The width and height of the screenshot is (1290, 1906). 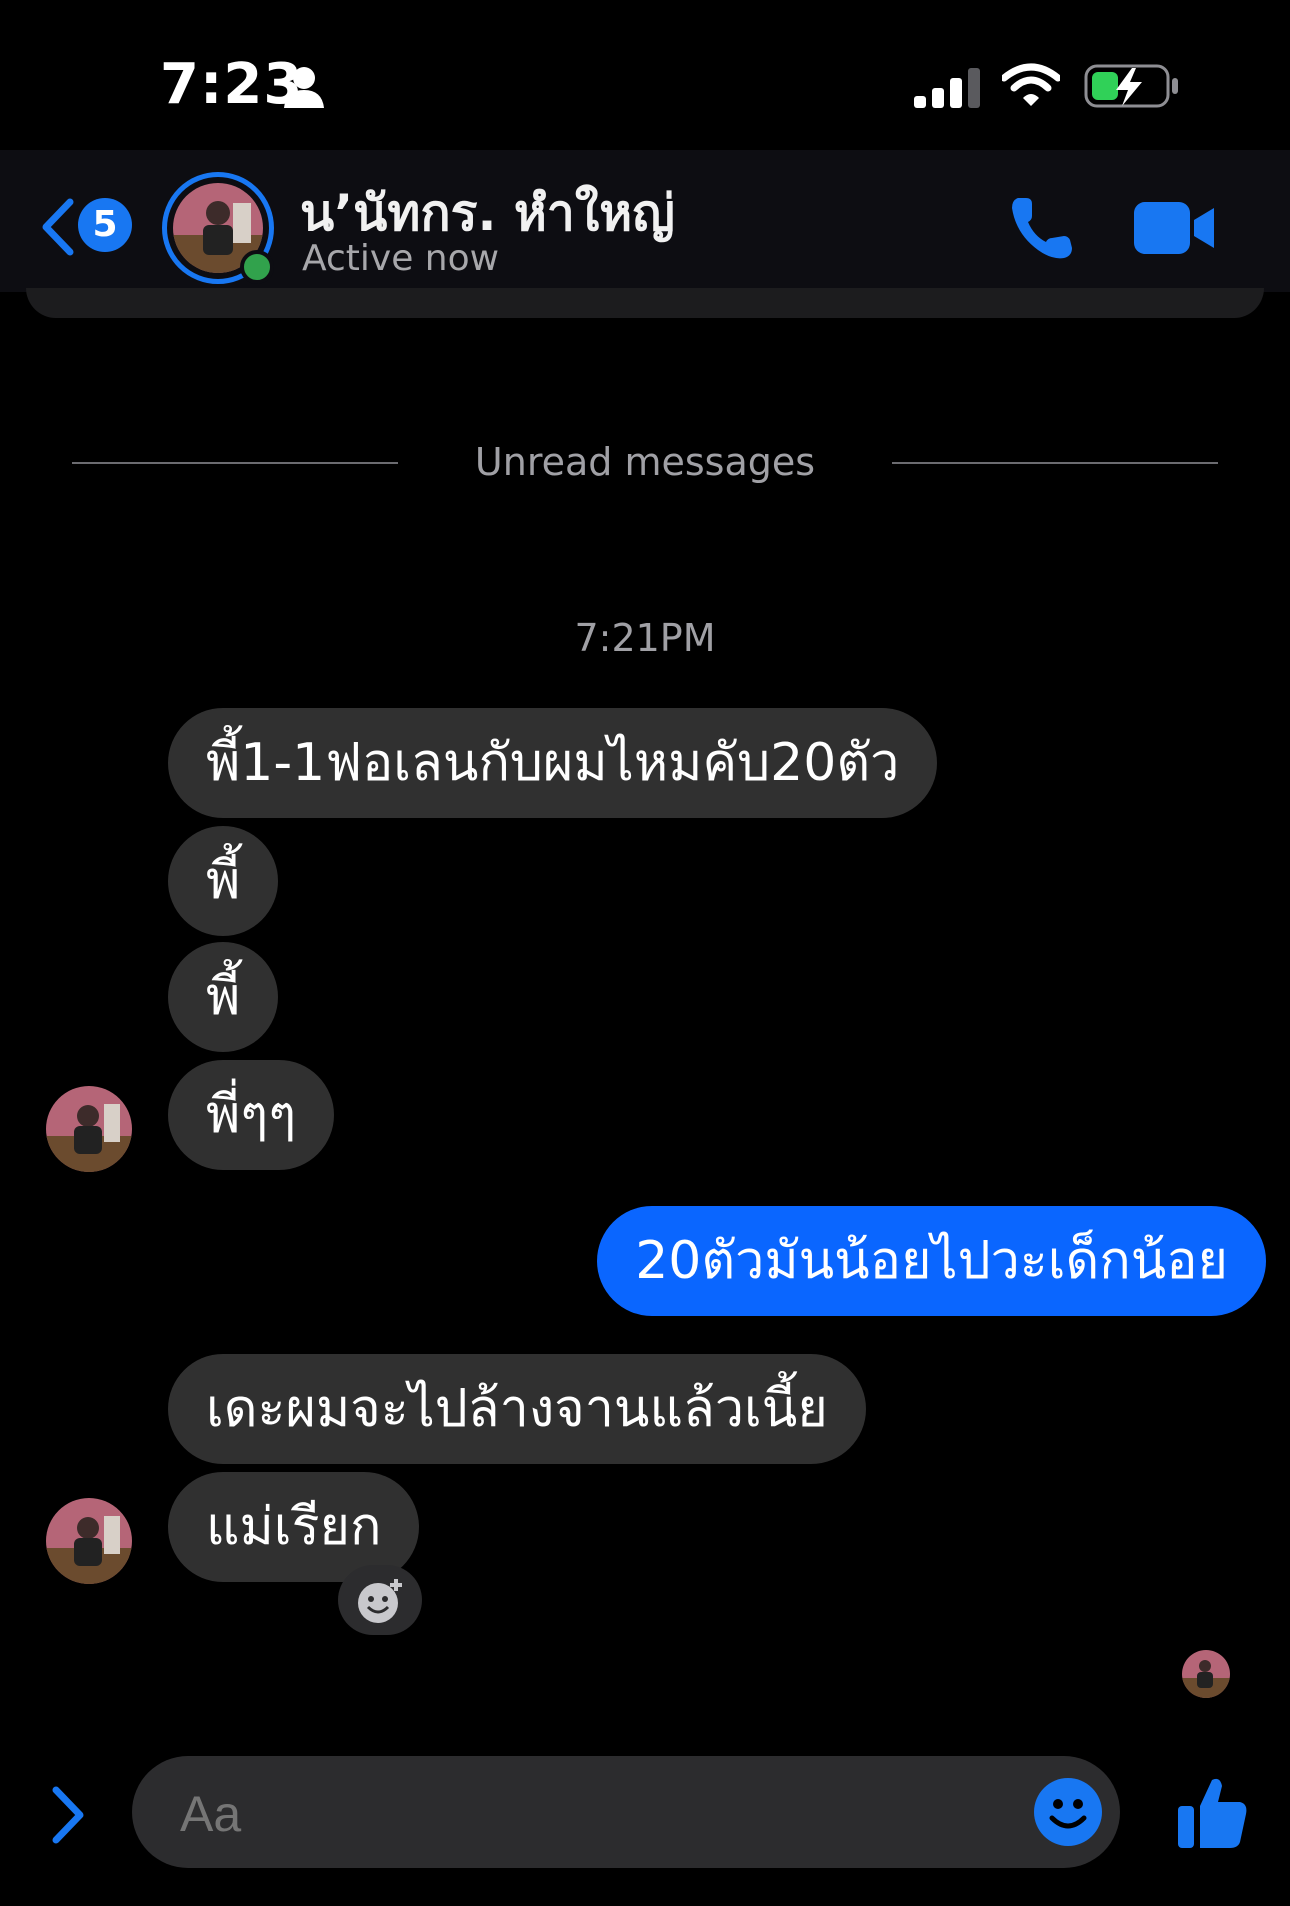 I want to click on incoming-message: พี่ๆๆ, so click(x=251, y=1115).